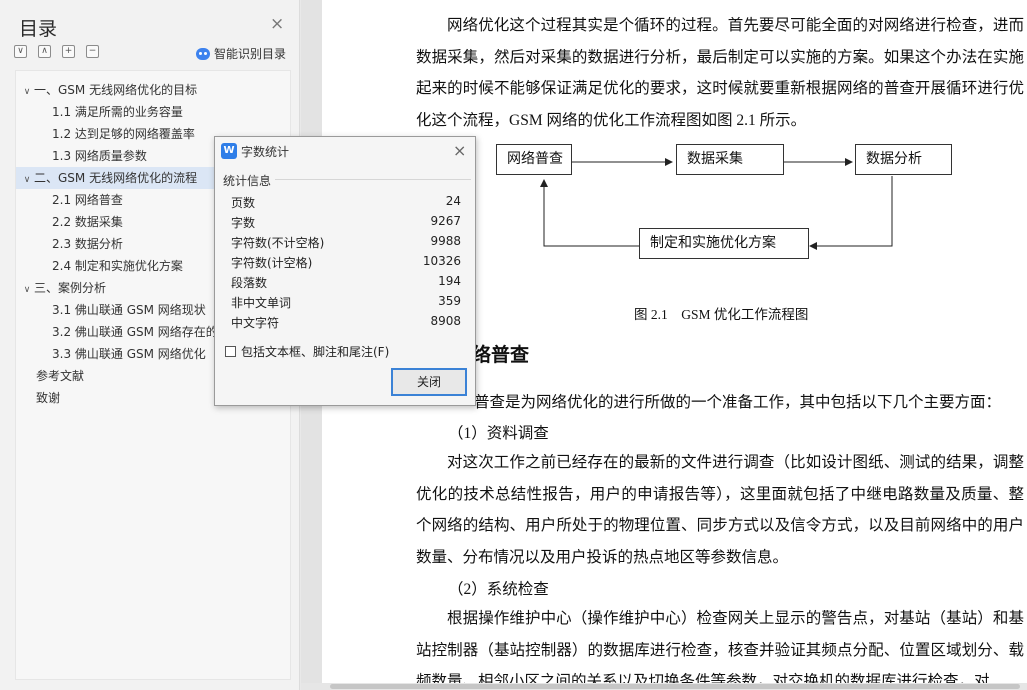 This screenshot has height=690, width=1027. I want to click on toc-item-3-3: 3.3 佛山联通 GSM 网络优化, so click(129, 354).